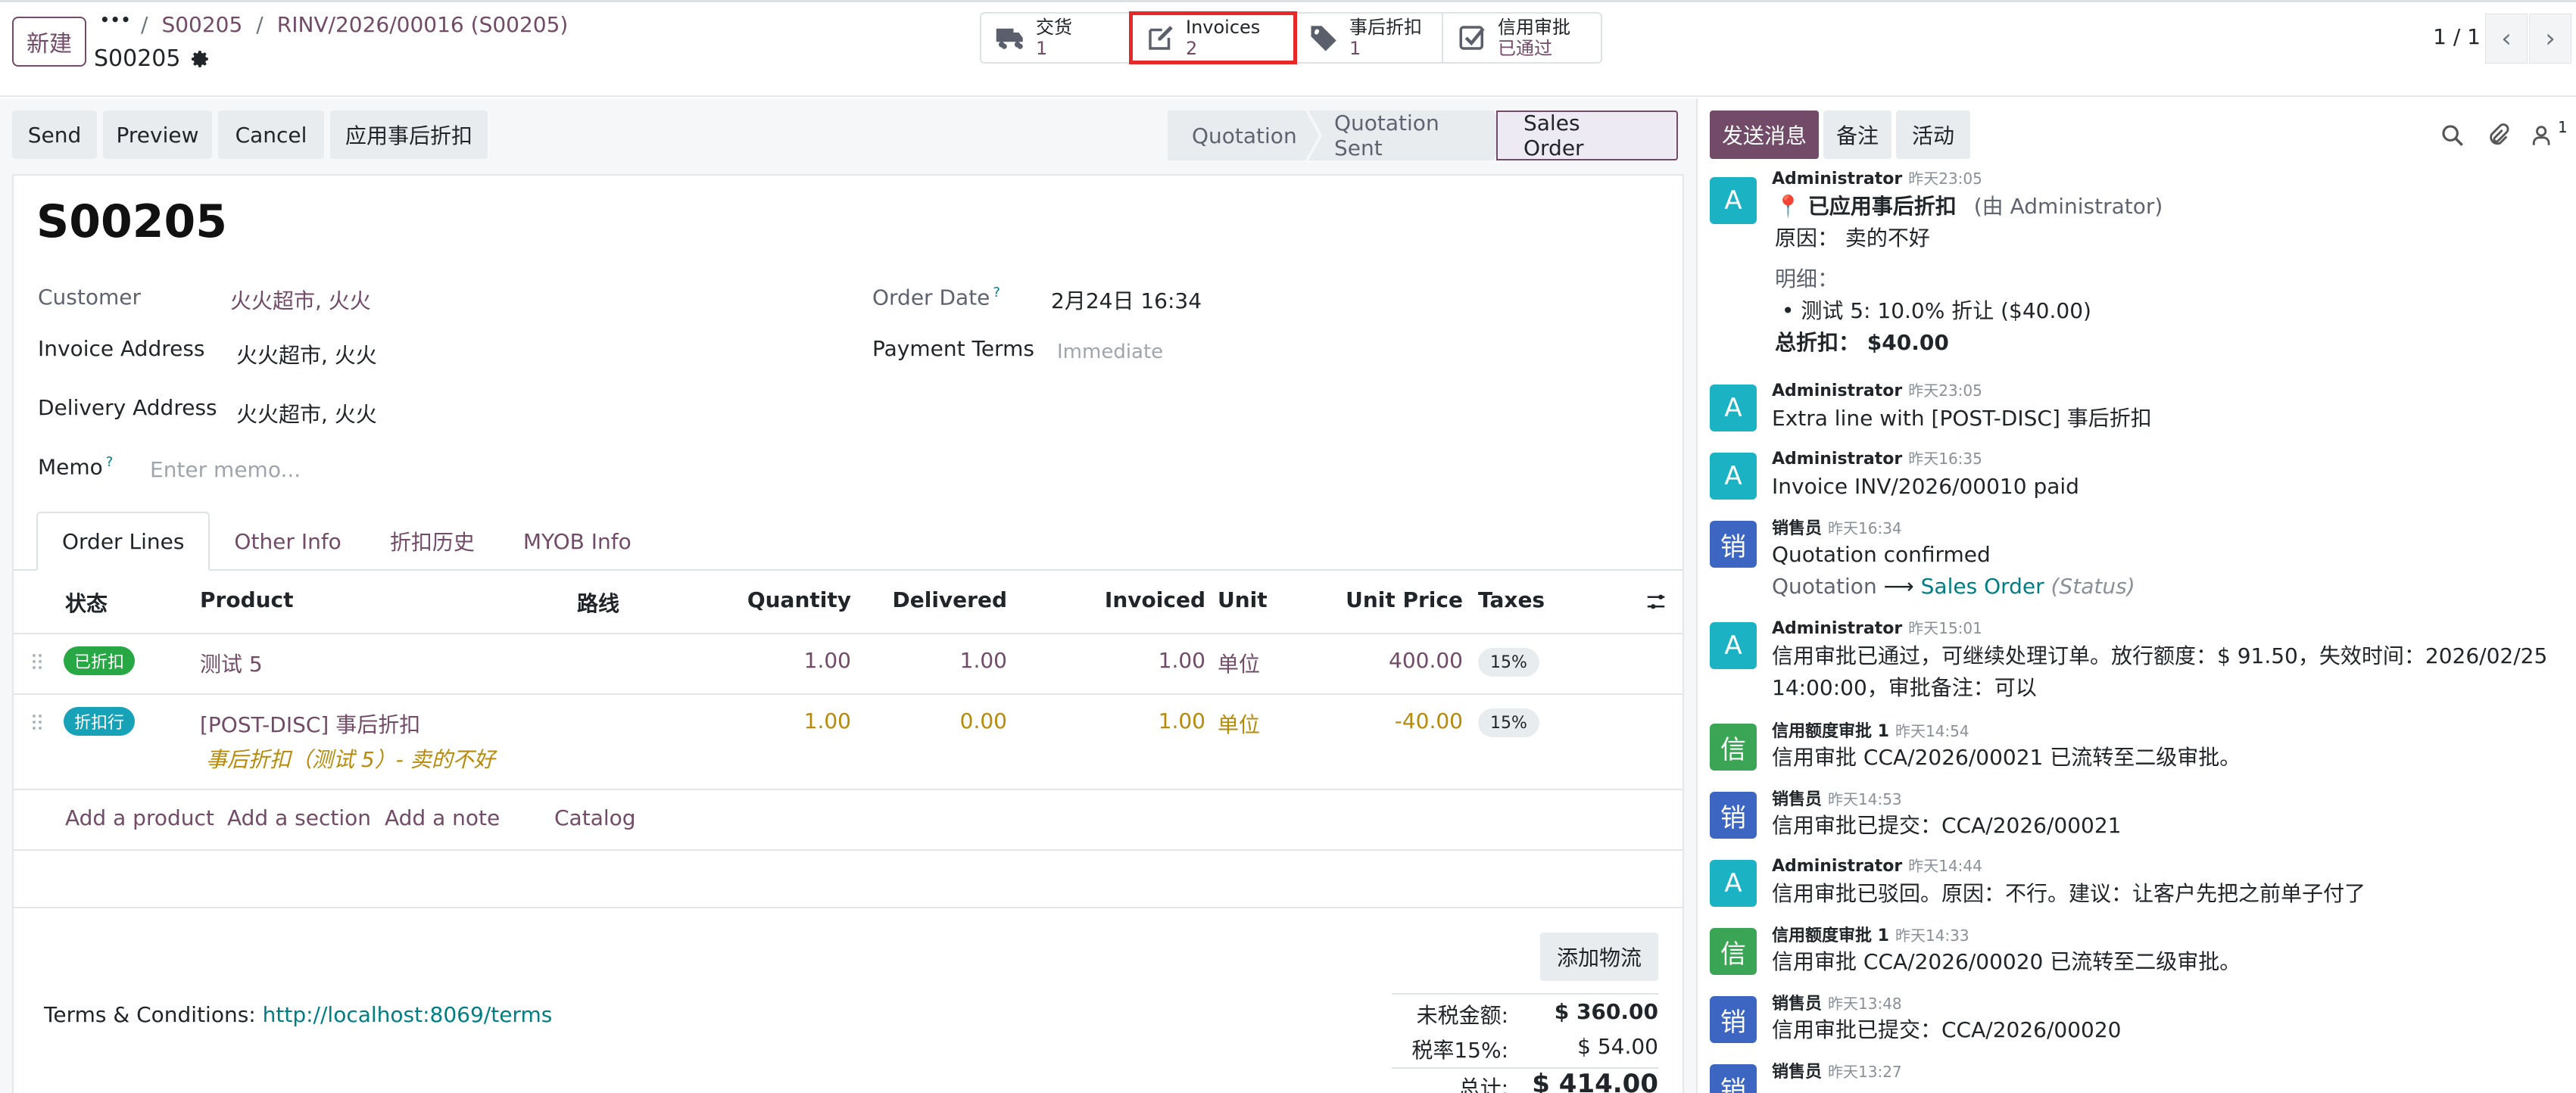 Image resolution: width=2576 pixels, height=1093 pixels. Describe the element at coordinates (1933, 135) in the screenshot. I see `activities-button: 活动` at that location.